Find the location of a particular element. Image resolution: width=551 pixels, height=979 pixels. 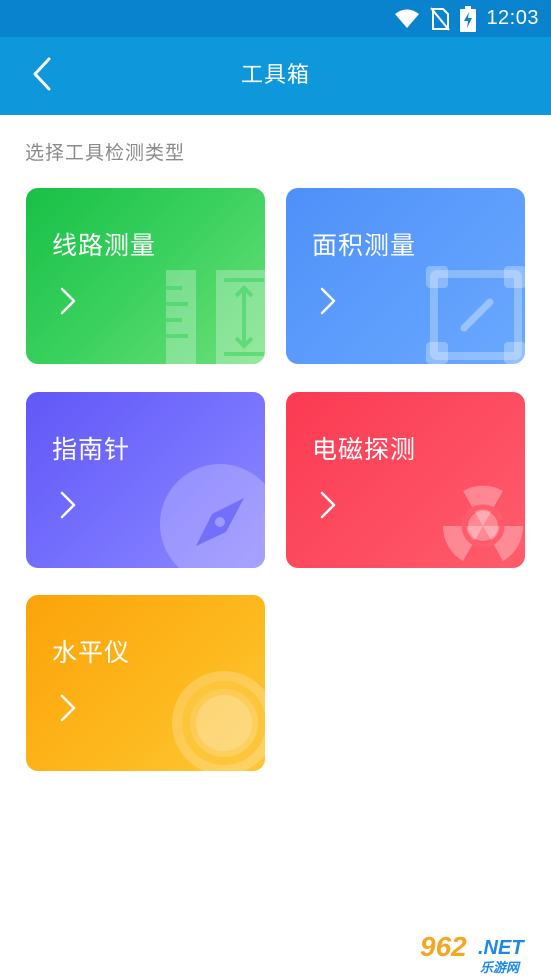

ruler-icon is located at coordinates (215, 317).